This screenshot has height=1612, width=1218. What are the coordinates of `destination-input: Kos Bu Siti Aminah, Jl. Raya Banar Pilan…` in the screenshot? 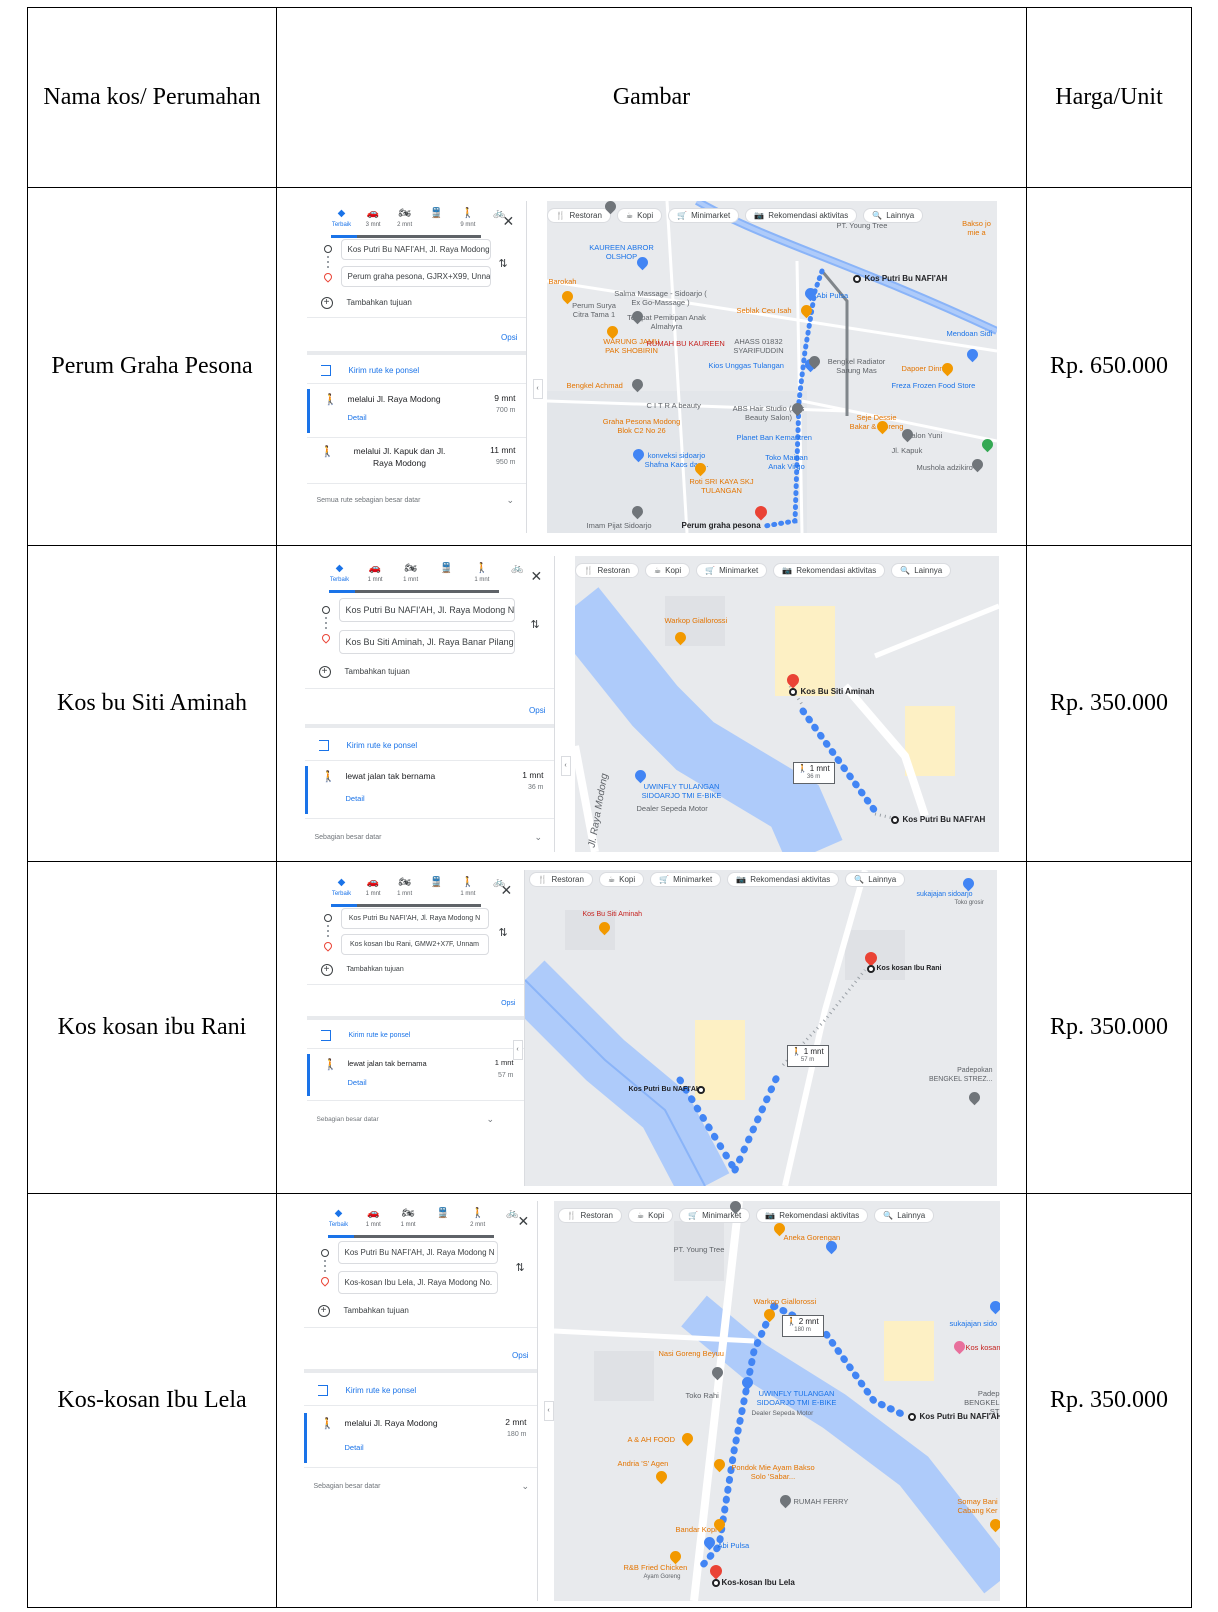 It's located at (426, 641).